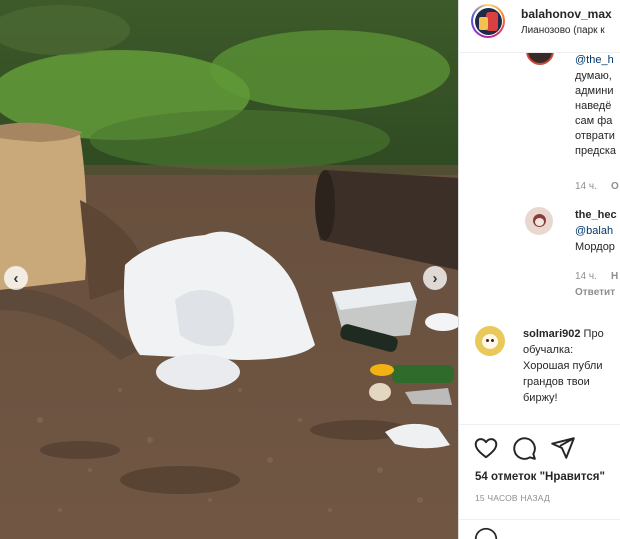  What do you see at coordinates (556, 382) in the screenshot?
I see `comment-line: грандов твои` at bounding box center [556, 382].